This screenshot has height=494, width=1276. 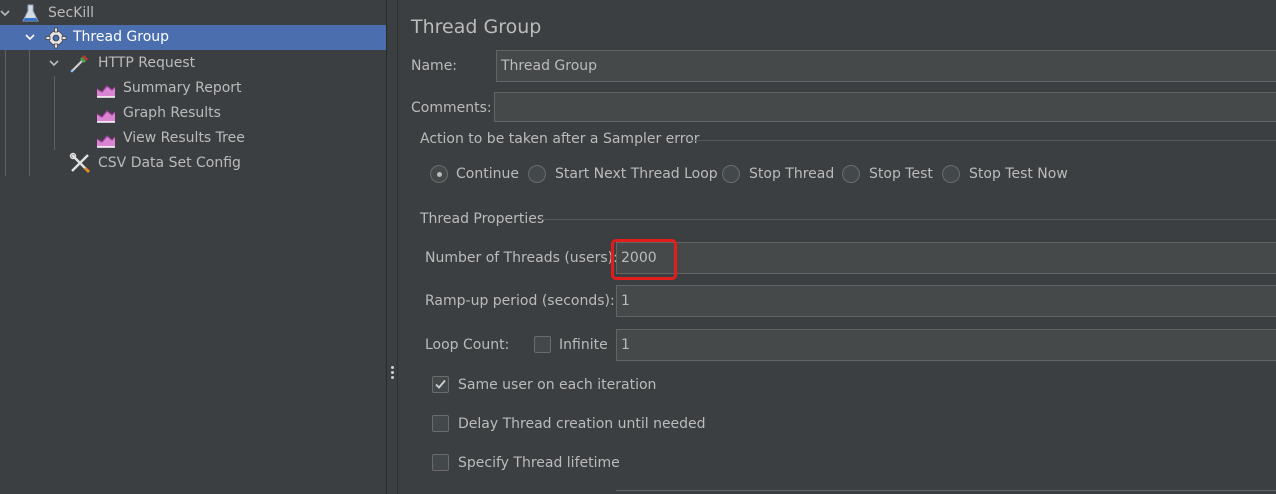 I want to click on split-pane-divider, so click(x=392, y=247).